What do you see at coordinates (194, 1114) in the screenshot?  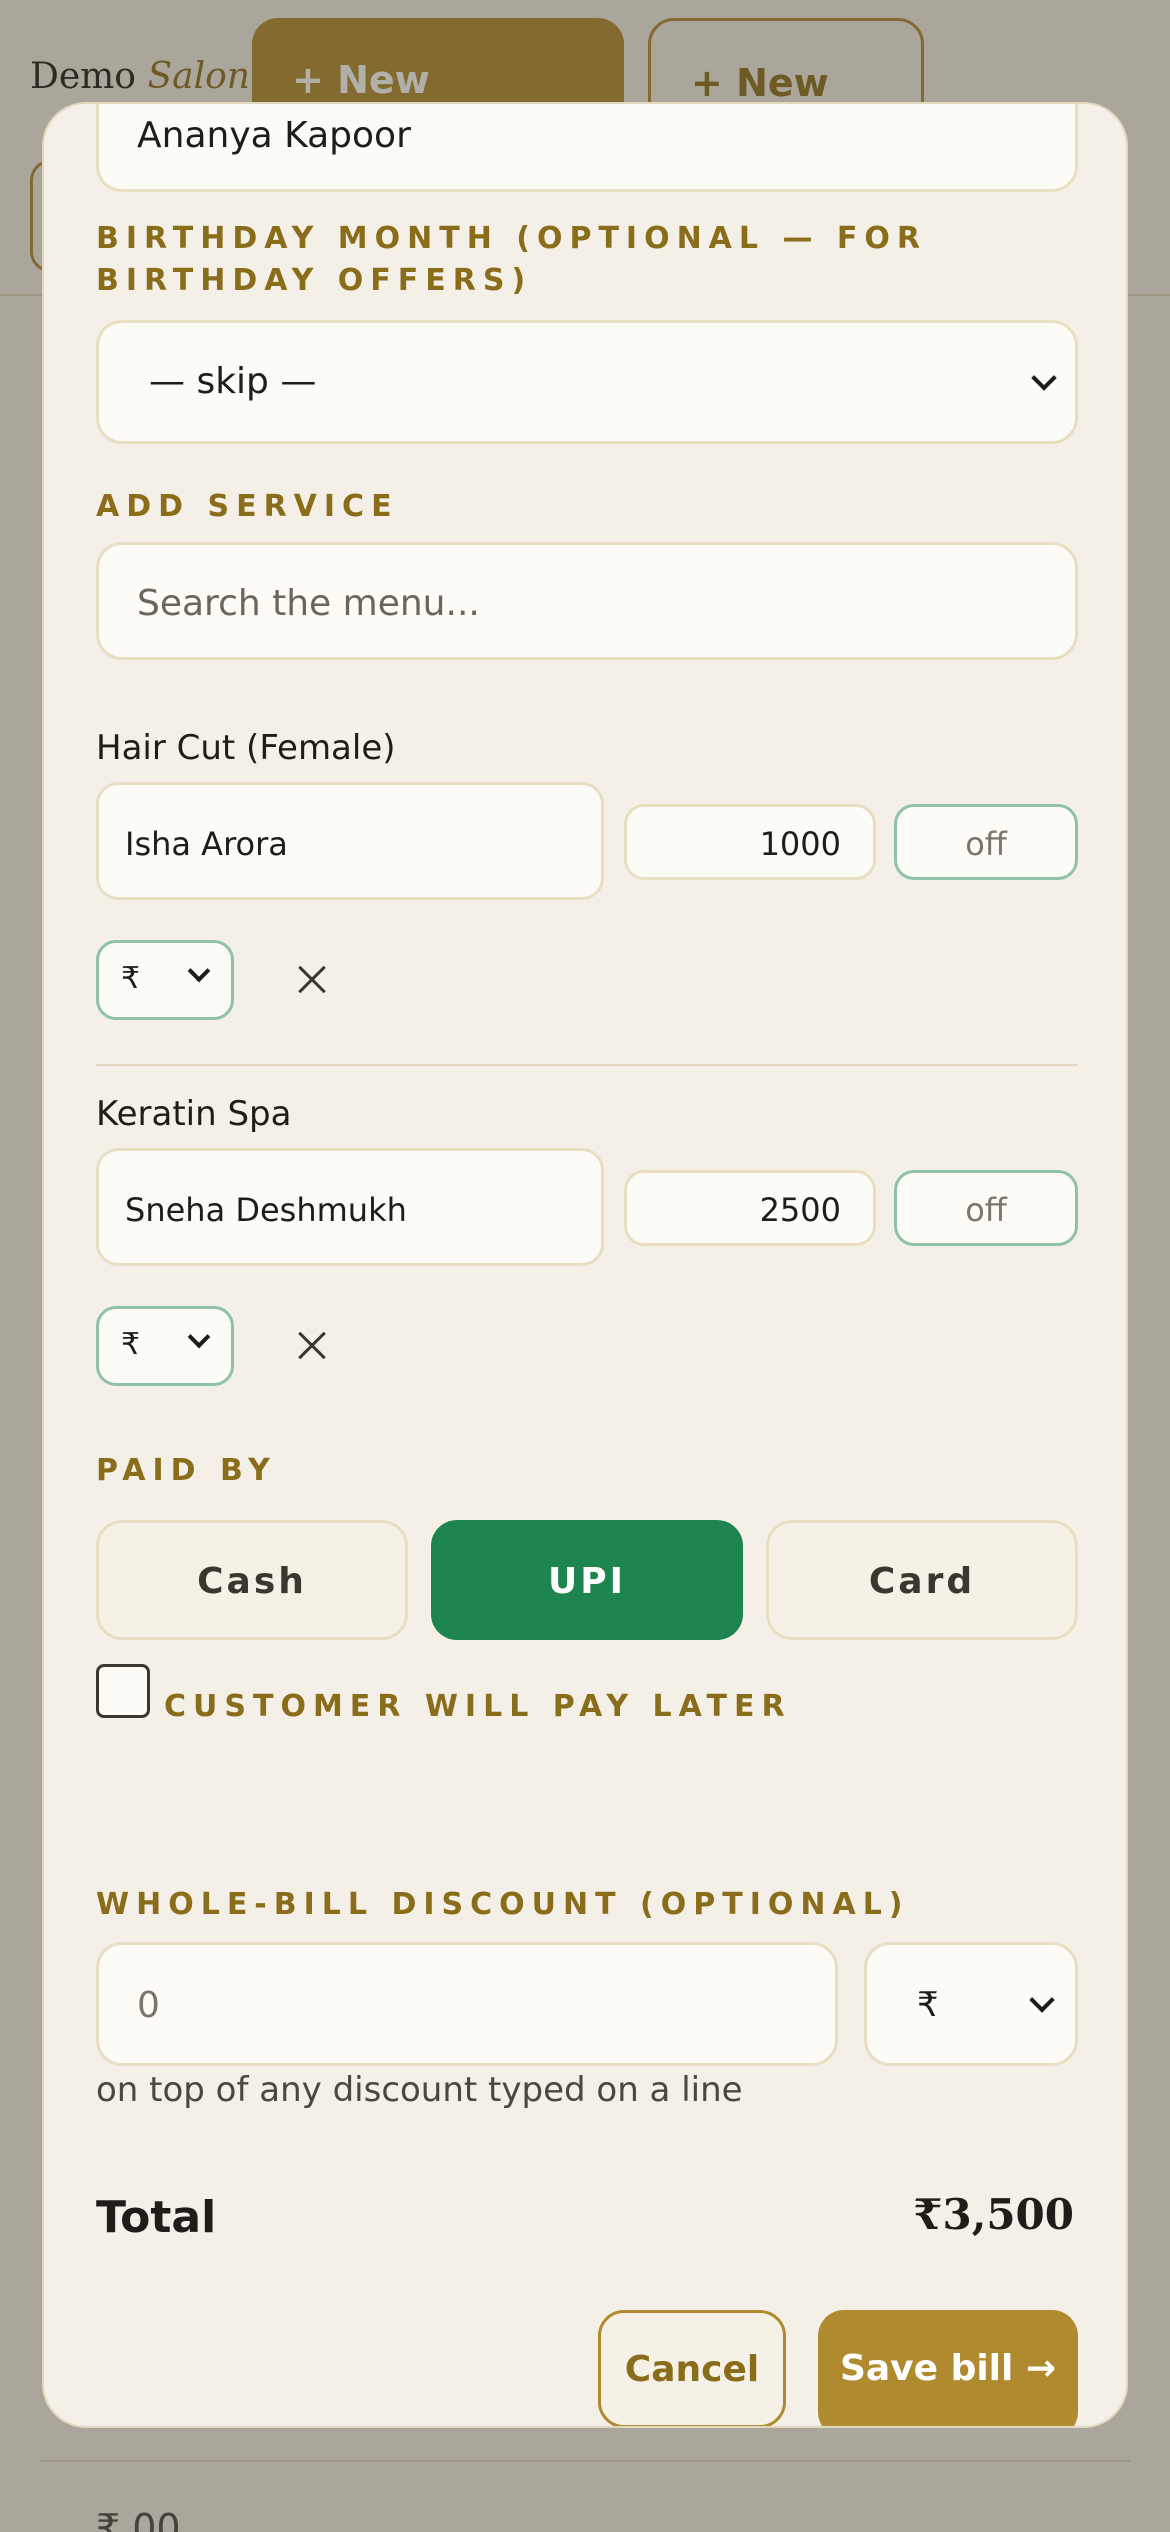 I see `service-name: Keratin Spa` at bounding box center [194, 1114].